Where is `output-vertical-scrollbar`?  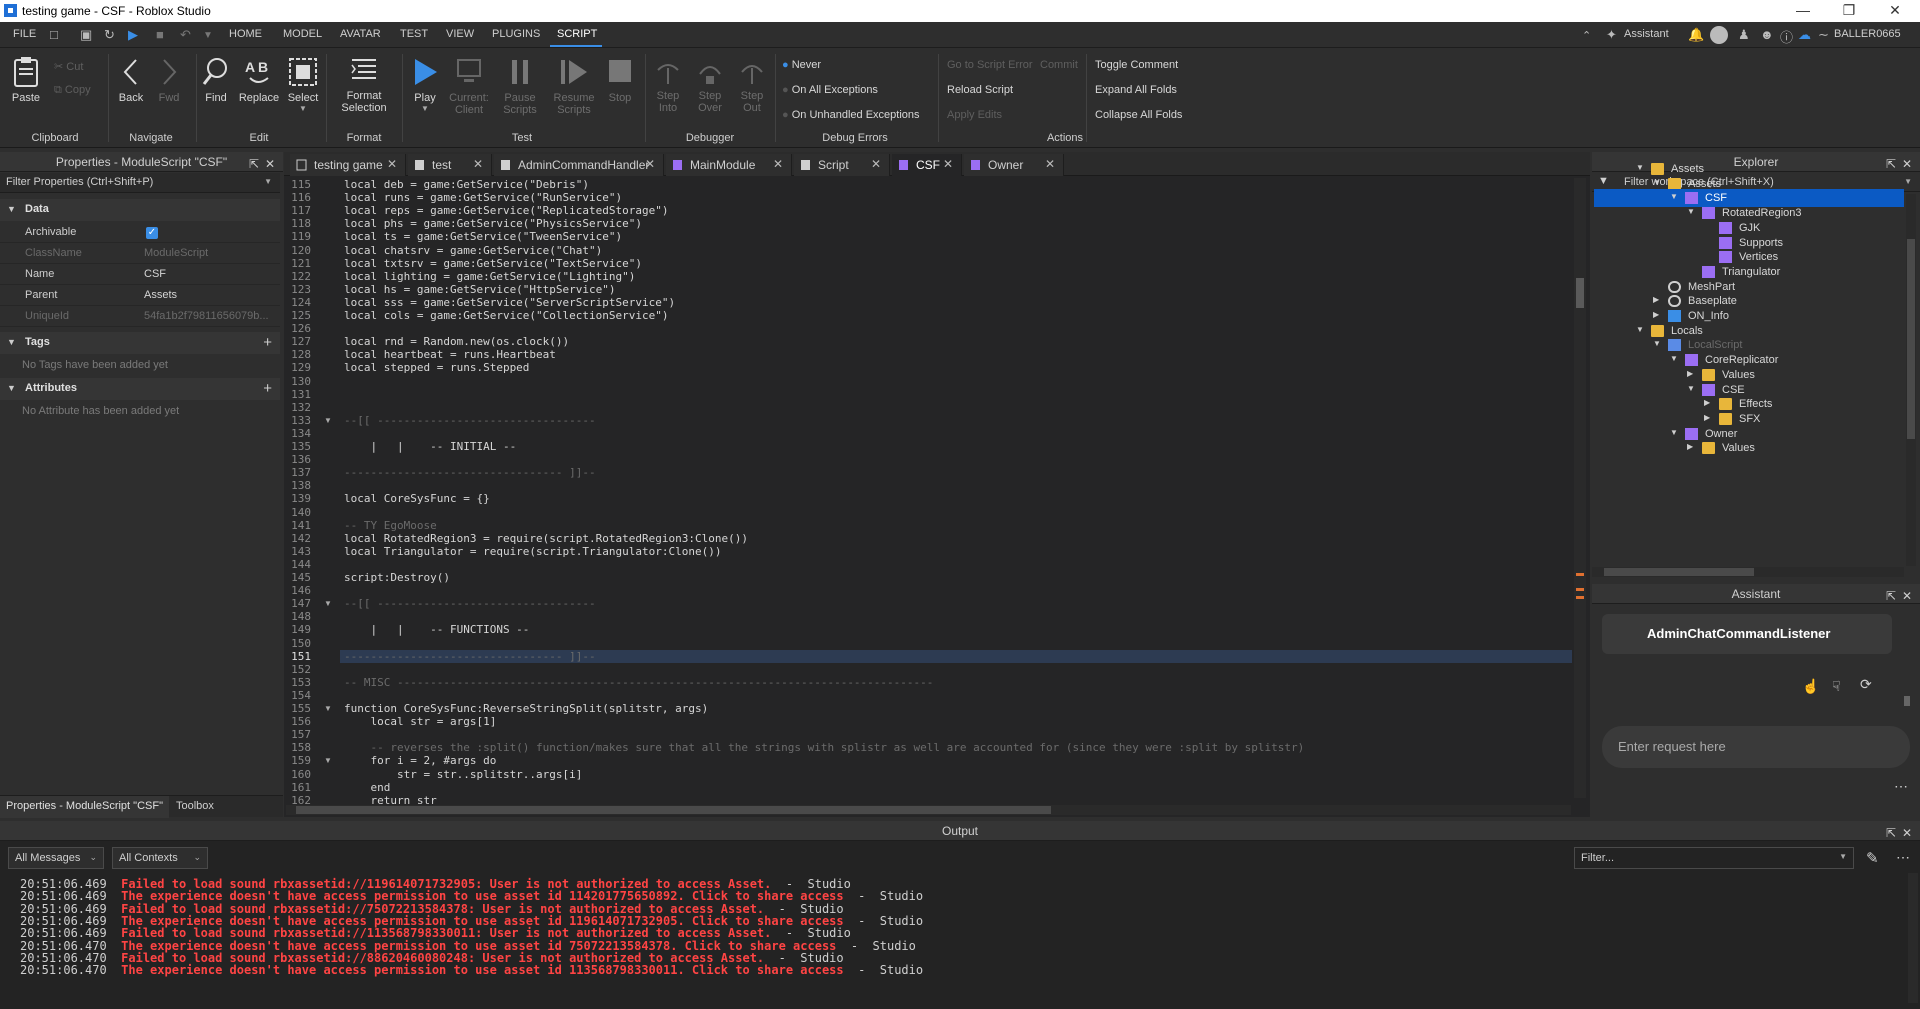 output-vertical-scrollbar is located at coordinates (1913, 938).